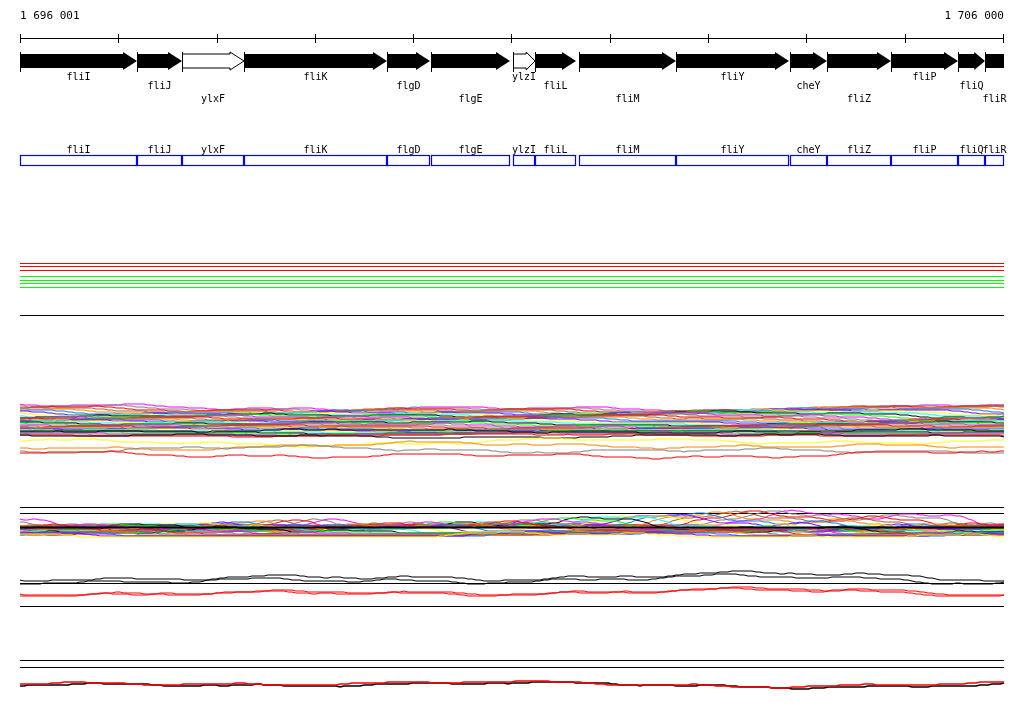  Describe the element at coordinates (994, 62) in the screenshot. I see `gene-arrow` at that location.